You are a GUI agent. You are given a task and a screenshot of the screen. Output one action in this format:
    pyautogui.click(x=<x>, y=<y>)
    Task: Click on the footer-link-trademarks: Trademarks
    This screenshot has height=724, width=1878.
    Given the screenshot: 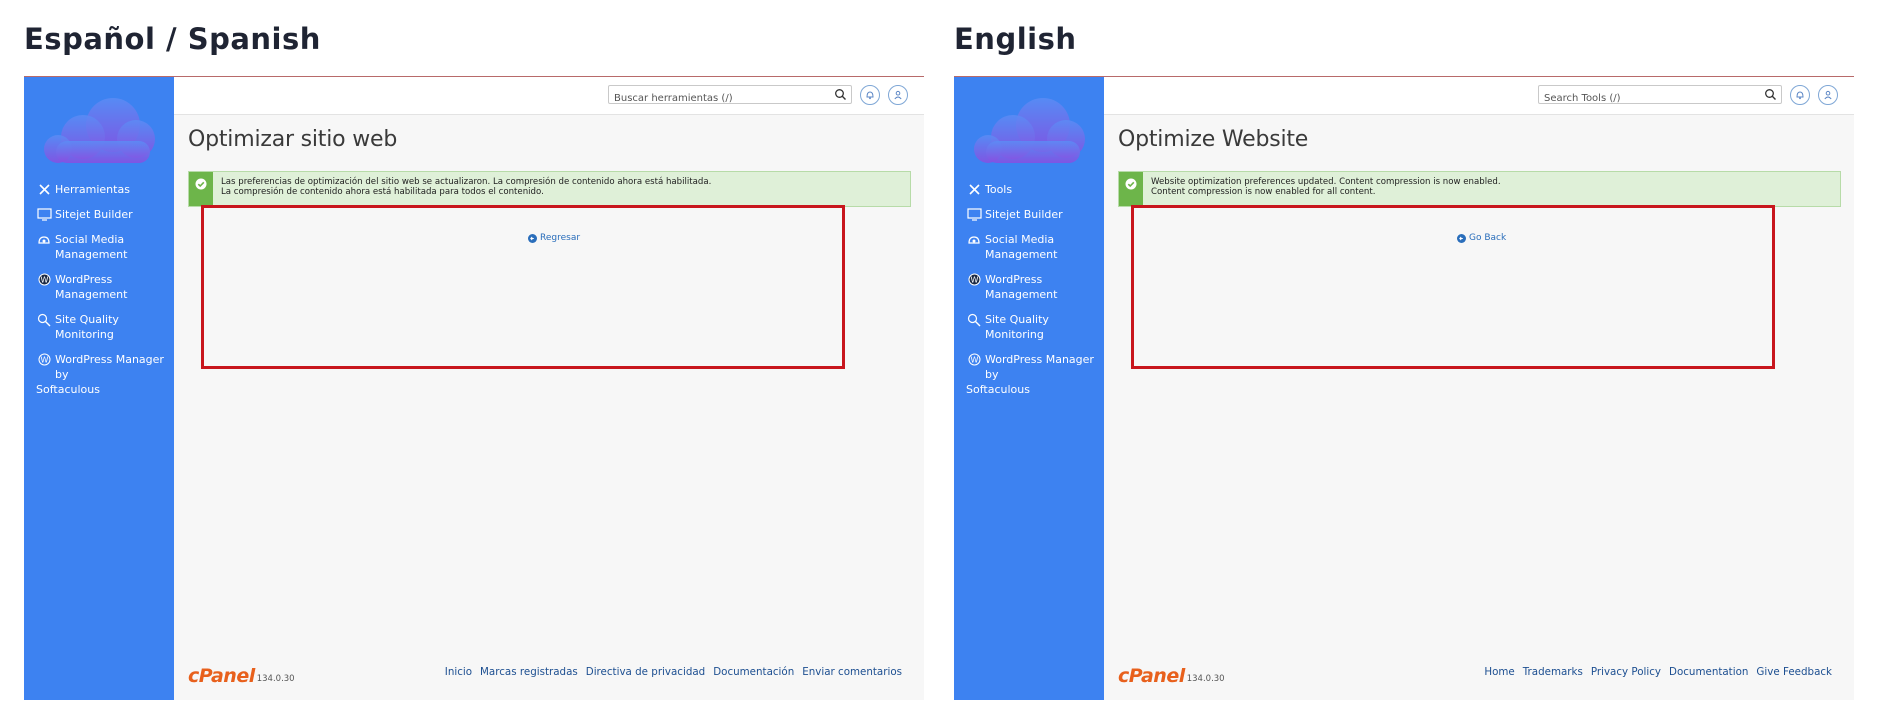 What is the action you would take?
    pyautogui.click(x=1553, y=672)
    